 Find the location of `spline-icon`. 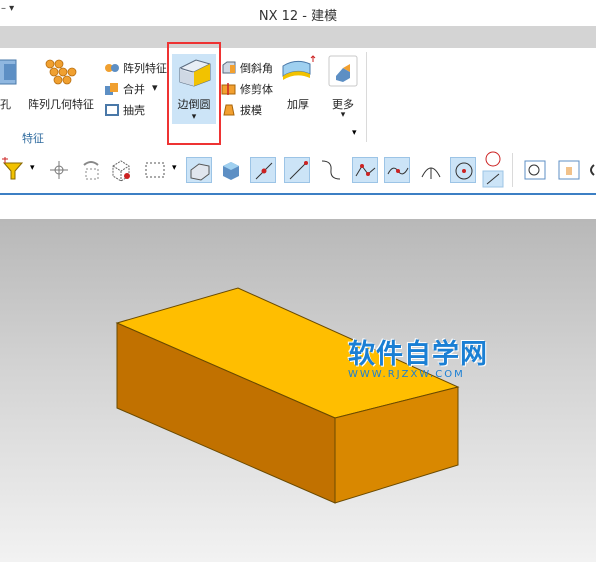

spline-icon is located at coordinates (397, 170).